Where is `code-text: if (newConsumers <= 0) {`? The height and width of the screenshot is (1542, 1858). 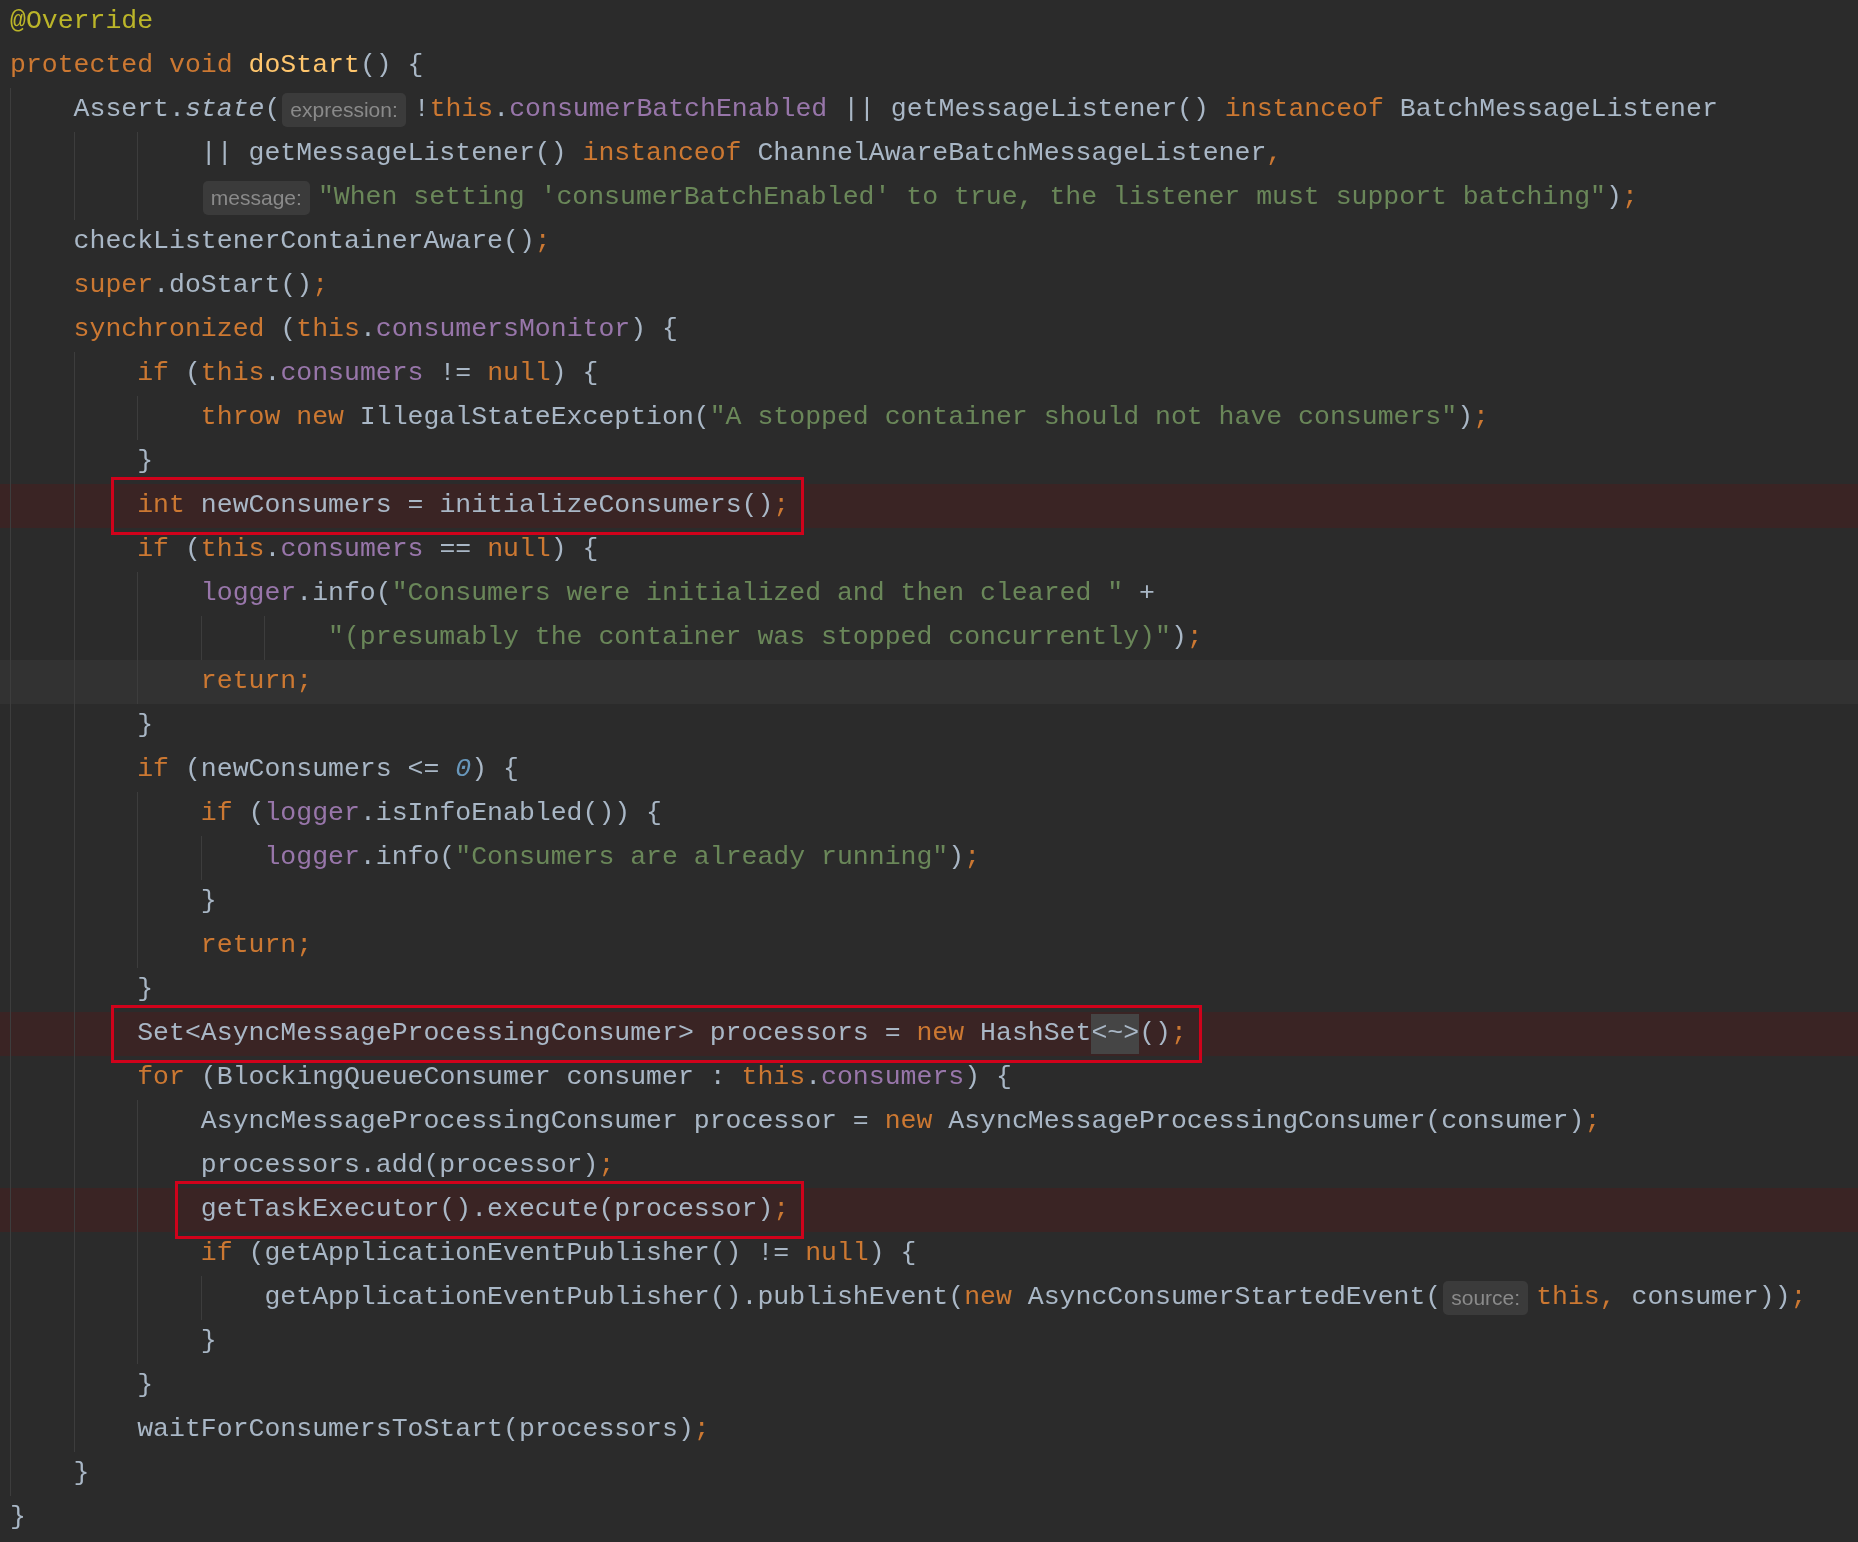
code-text: if (newConsumers <= 0) { is located at coordinates (328, 770).